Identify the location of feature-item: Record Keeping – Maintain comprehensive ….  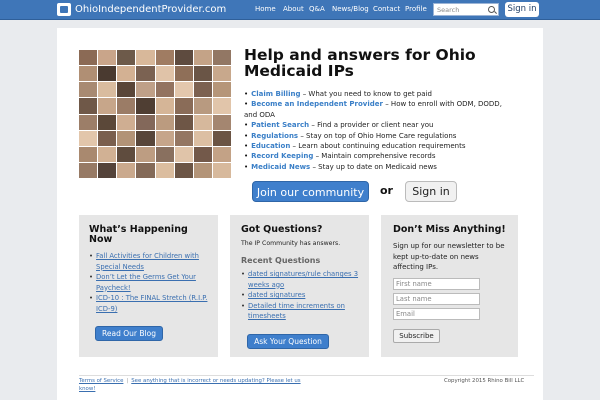
(376, 156).